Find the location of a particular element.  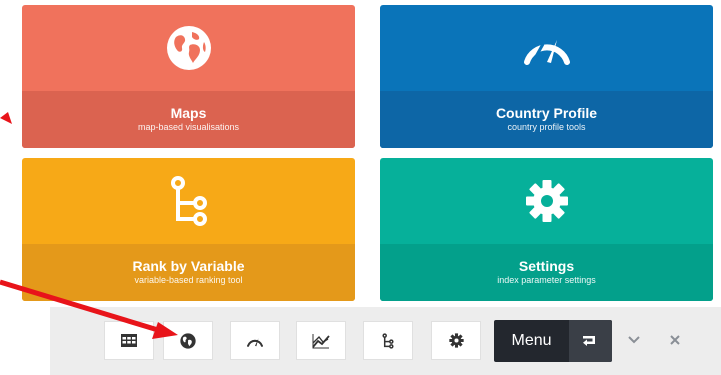

maps-tile-subtitle: map-based visualisations is located at coordinates (188, 127).